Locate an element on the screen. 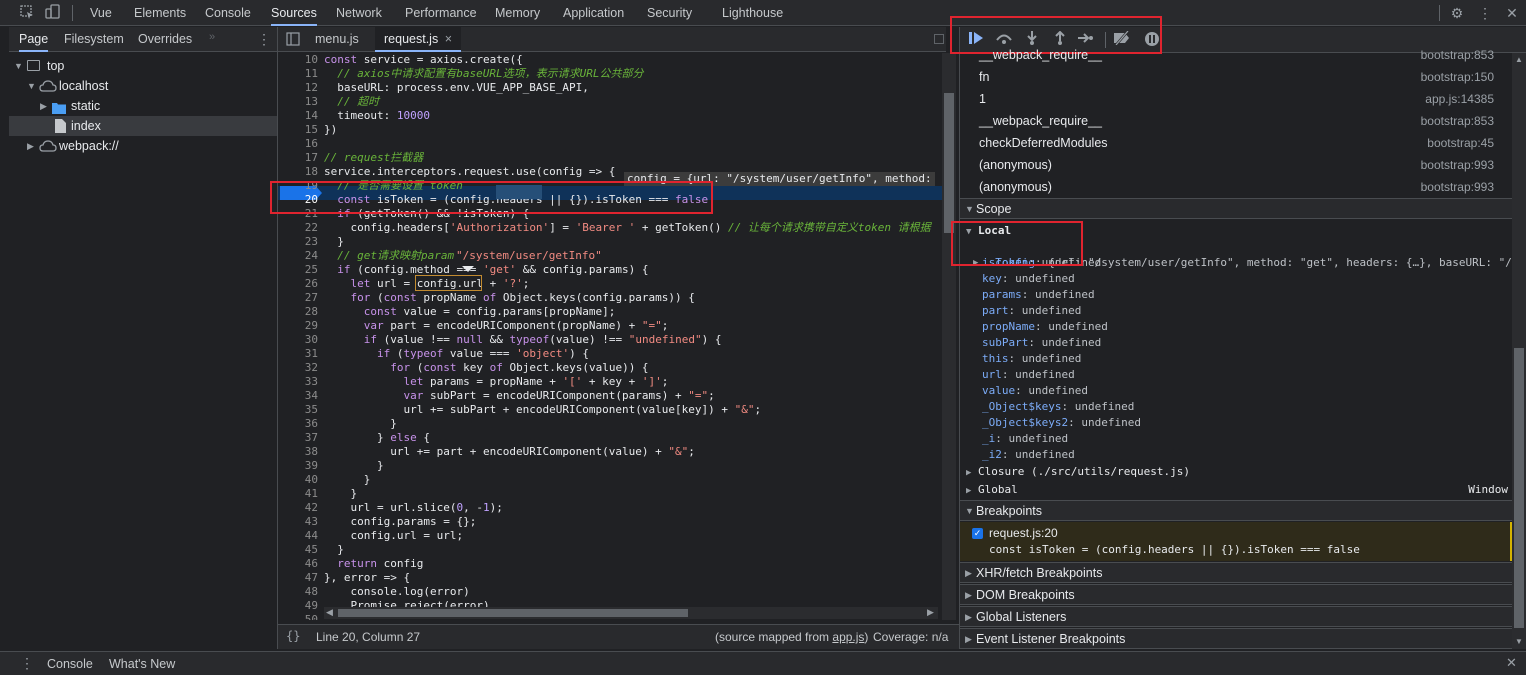 This screenshot has width=1526, height=675. scroll-right-icon: ▶ is located at coordinates (930, 612).